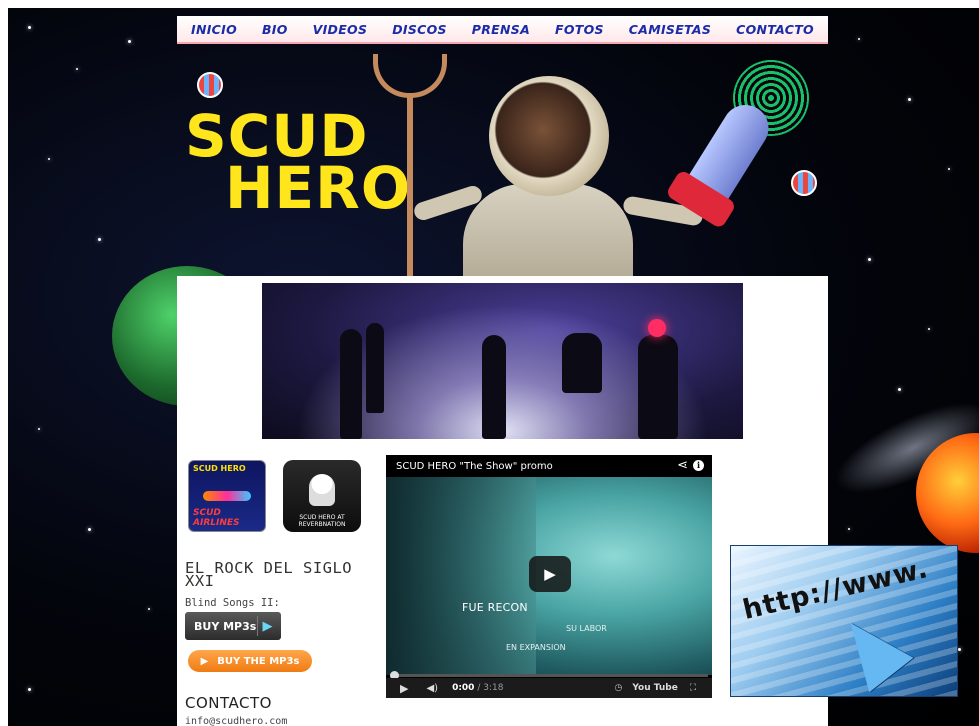  Describe the element at coordinates (549, 136) in the screenshot. I see `astronaut-helmet-decoration` at that location.